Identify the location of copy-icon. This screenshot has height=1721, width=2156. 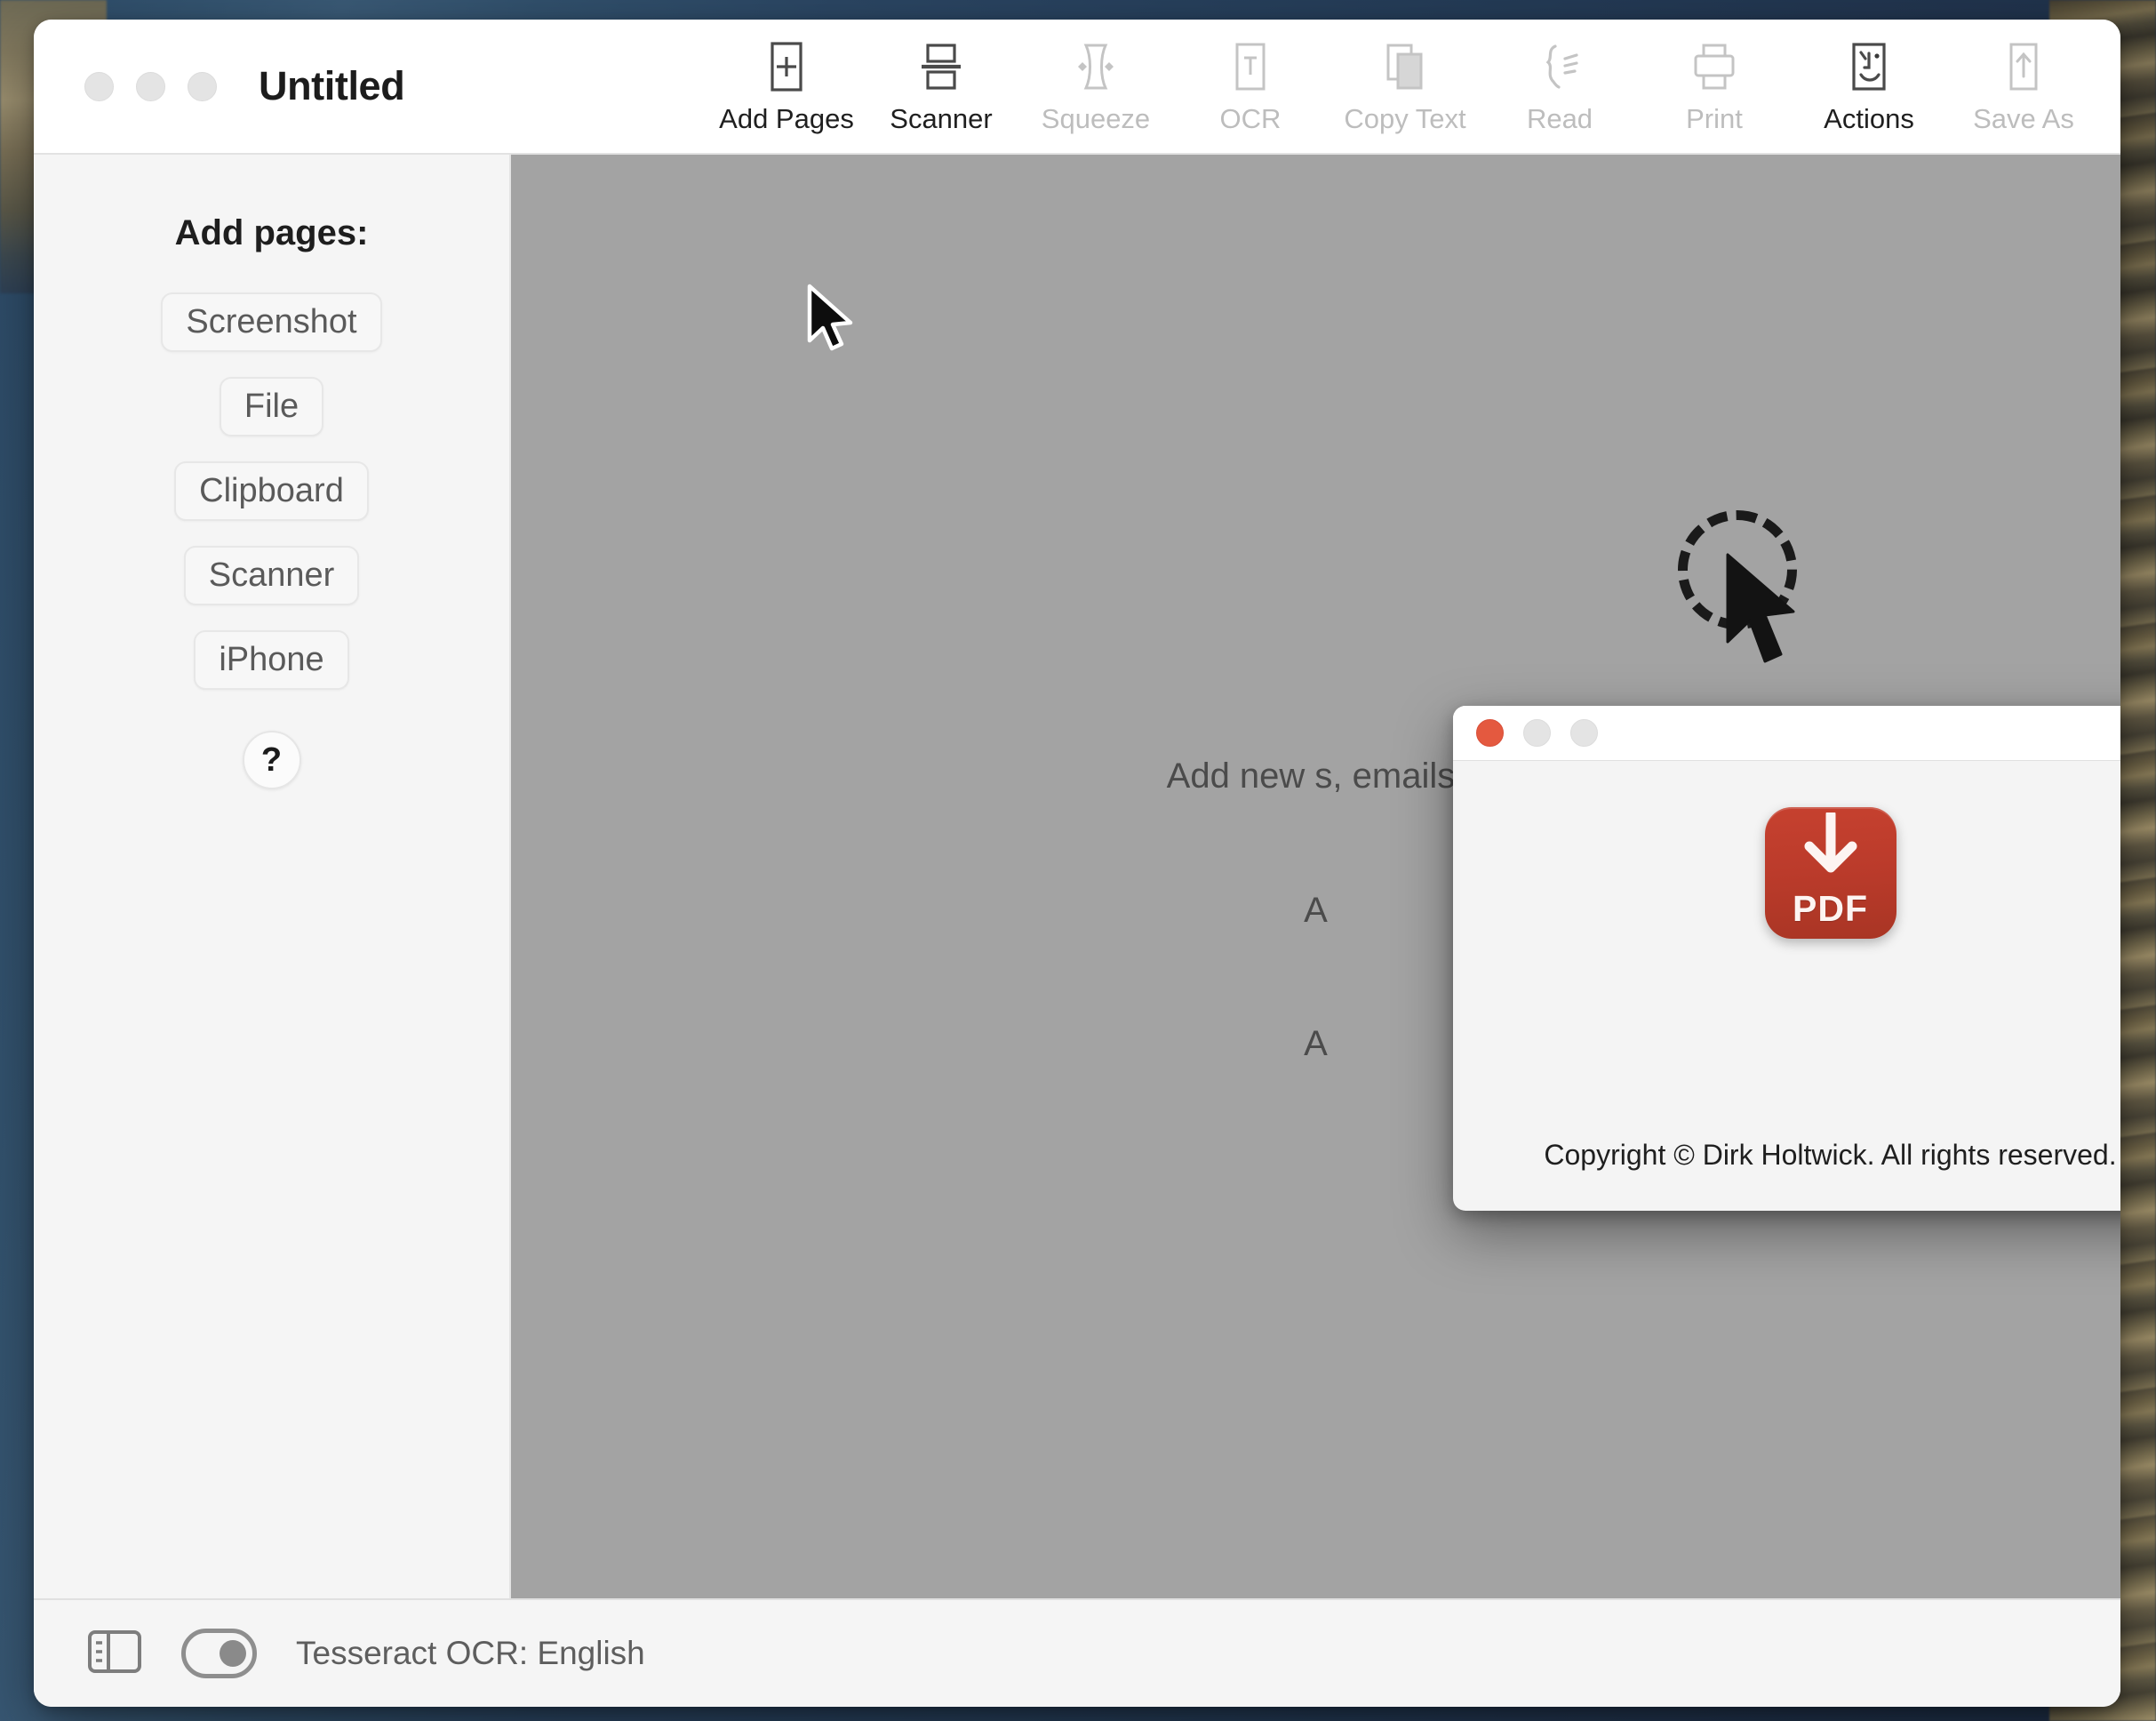
(1405, 66).